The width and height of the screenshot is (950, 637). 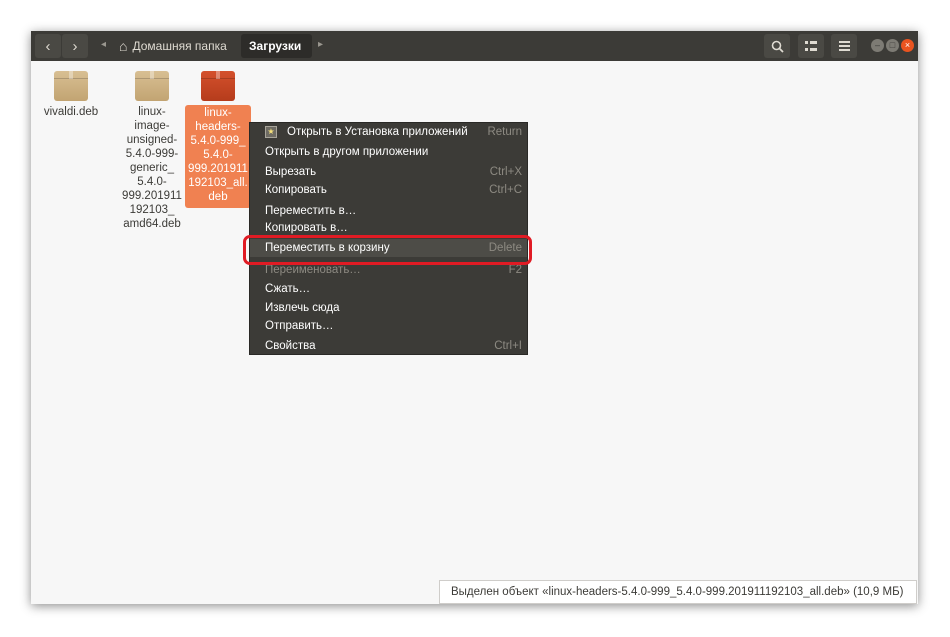 What do you see at coordinates (71, 112) in the screenshot?
I see `file-name: vivaldi.deb` at bounding box center [71, 112].